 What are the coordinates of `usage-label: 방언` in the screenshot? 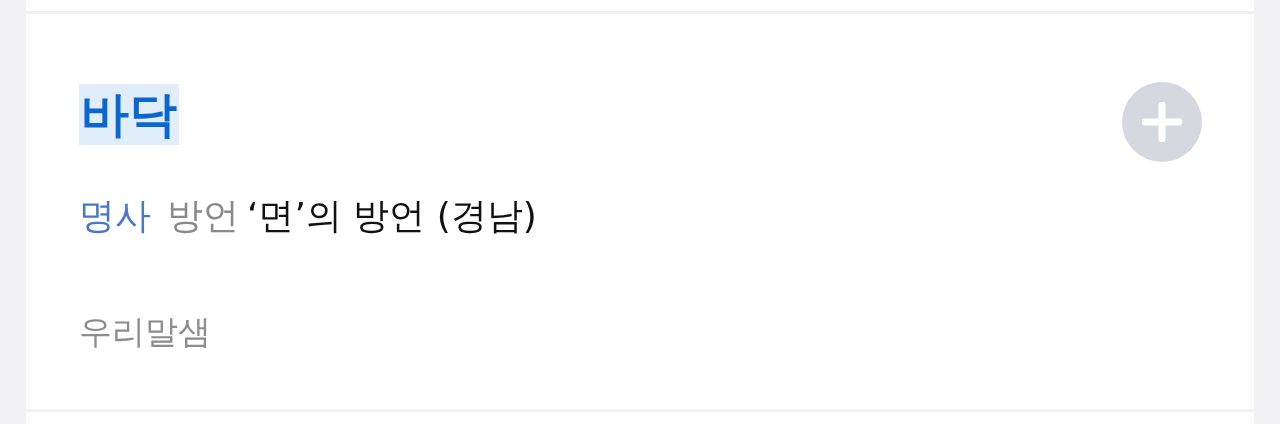 It's located at (203, 216).